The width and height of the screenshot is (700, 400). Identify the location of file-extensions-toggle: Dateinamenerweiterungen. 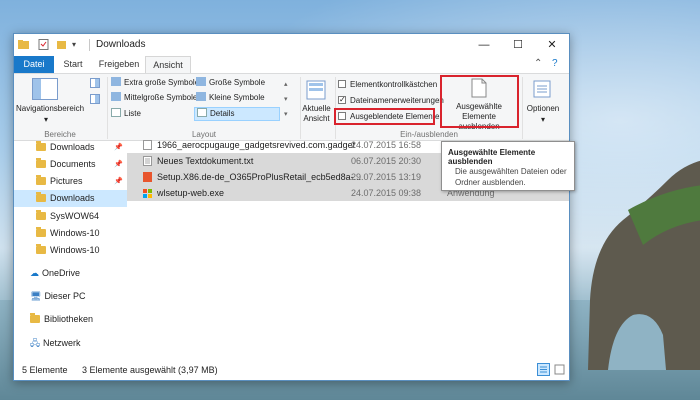
(391, 100).